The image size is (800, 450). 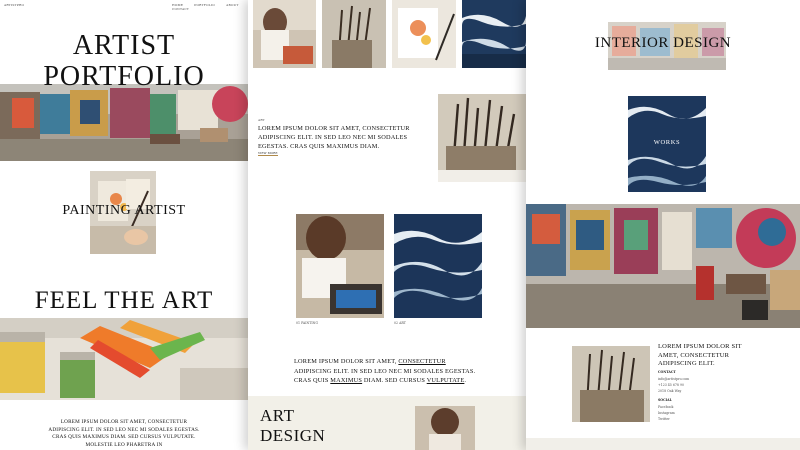 I want to click on caption-art: 02 ART, so click(x=400, y=323).